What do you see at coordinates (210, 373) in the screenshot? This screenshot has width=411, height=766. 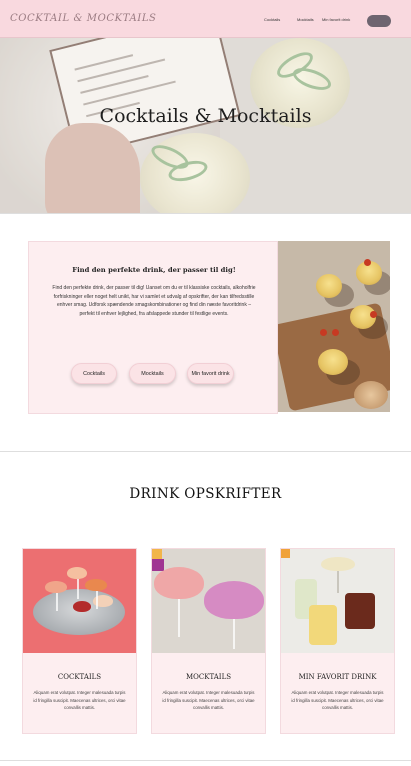 I see `favorite-drink-button: Min favorit drink` at bounding box center [210, 373].